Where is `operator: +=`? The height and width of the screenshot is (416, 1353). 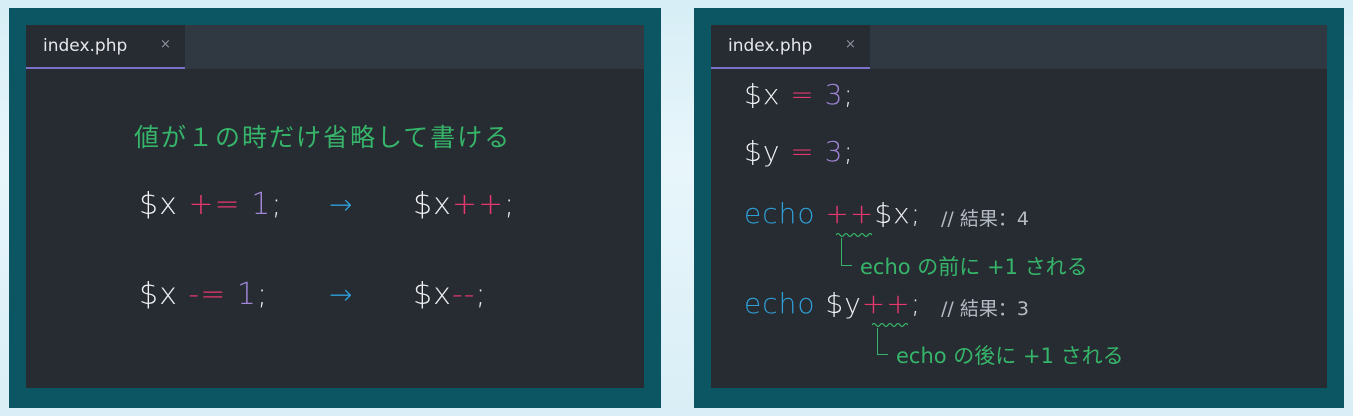
operator: += is located at coordinates (214, 204).